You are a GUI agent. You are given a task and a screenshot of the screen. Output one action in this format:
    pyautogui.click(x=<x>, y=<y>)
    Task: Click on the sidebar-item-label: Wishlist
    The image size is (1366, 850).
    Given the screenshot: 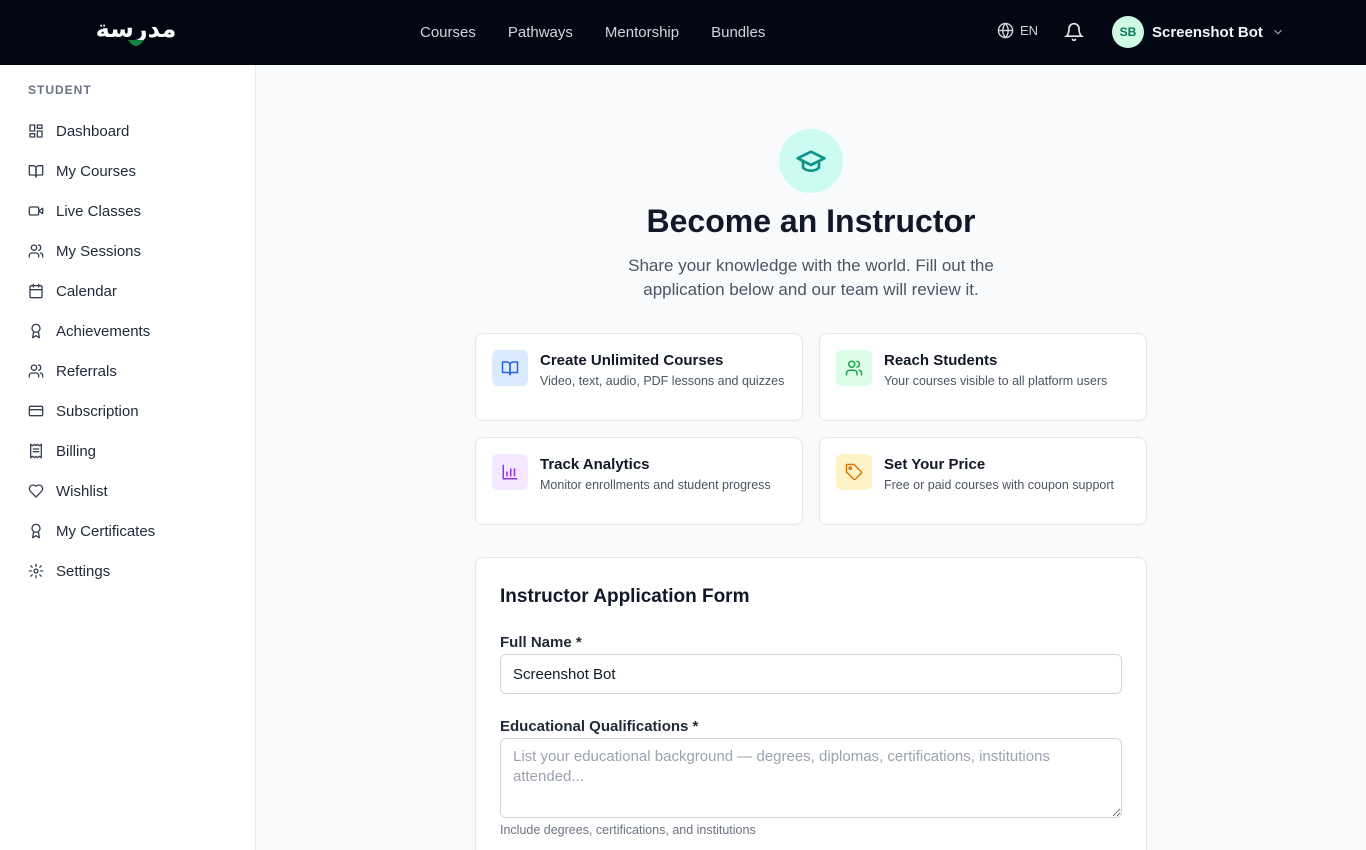 What is the action you would take?
    pyautogui.click(x=82, y=491)
    